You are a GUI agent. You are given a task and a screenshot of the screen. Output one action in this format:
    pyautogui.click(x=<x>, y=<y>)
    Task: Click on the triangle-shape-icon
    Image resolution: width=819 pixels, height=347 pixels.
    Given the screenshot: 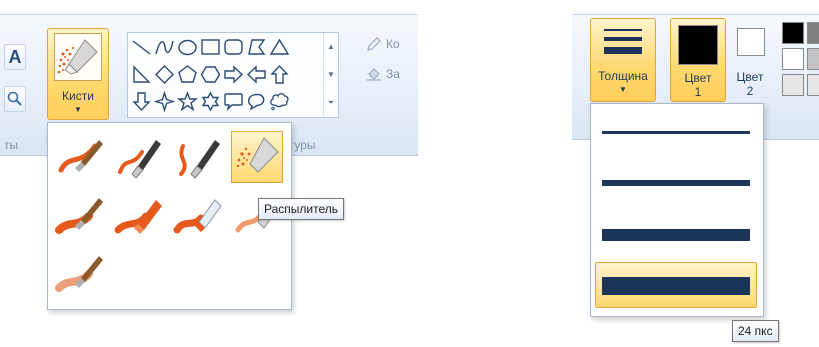 What is the action you would take?
    pyautogui.click(x=279, y=47)
    